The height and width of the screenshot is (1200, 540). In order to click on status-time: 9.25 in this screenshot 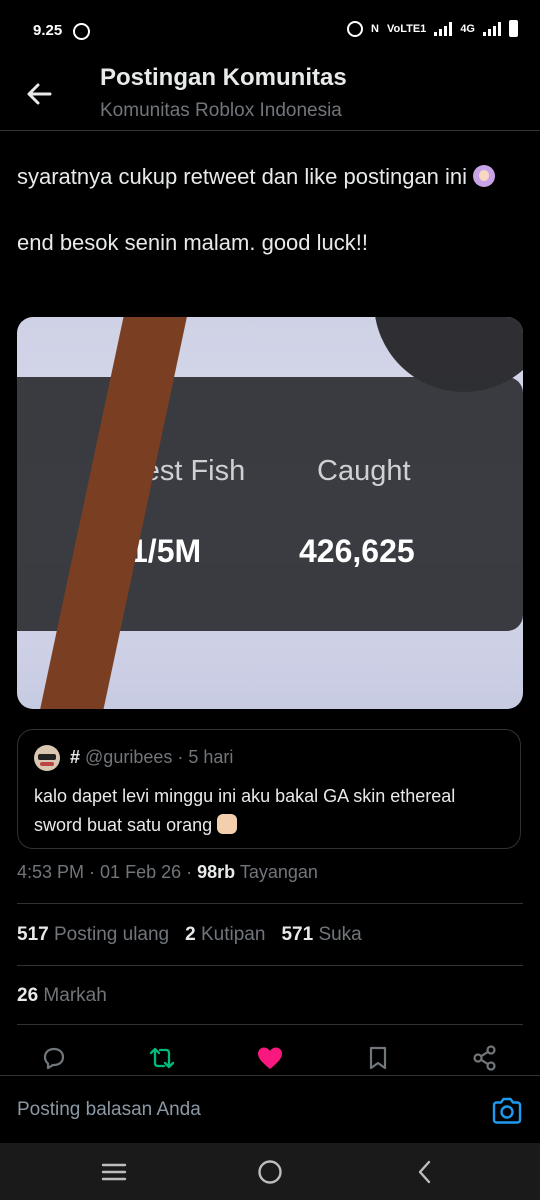, I will do `click(48, 30)`.